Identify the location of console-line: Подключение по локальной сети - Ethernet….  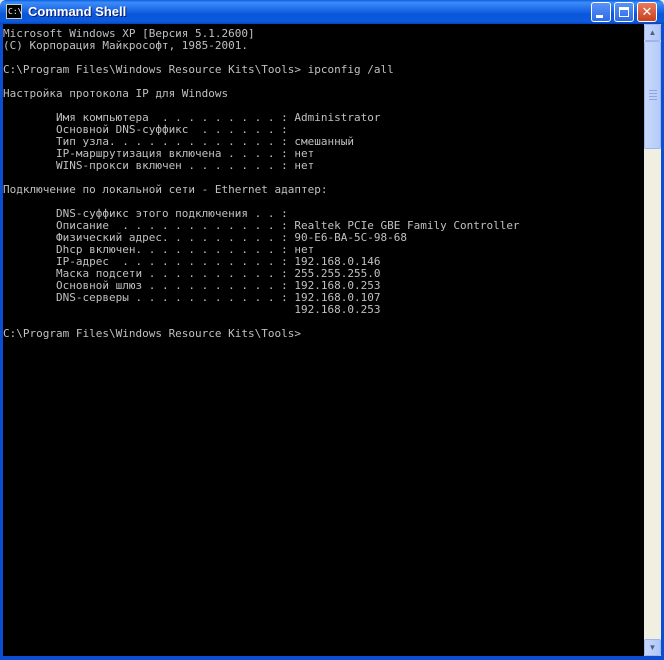
(165, 189).